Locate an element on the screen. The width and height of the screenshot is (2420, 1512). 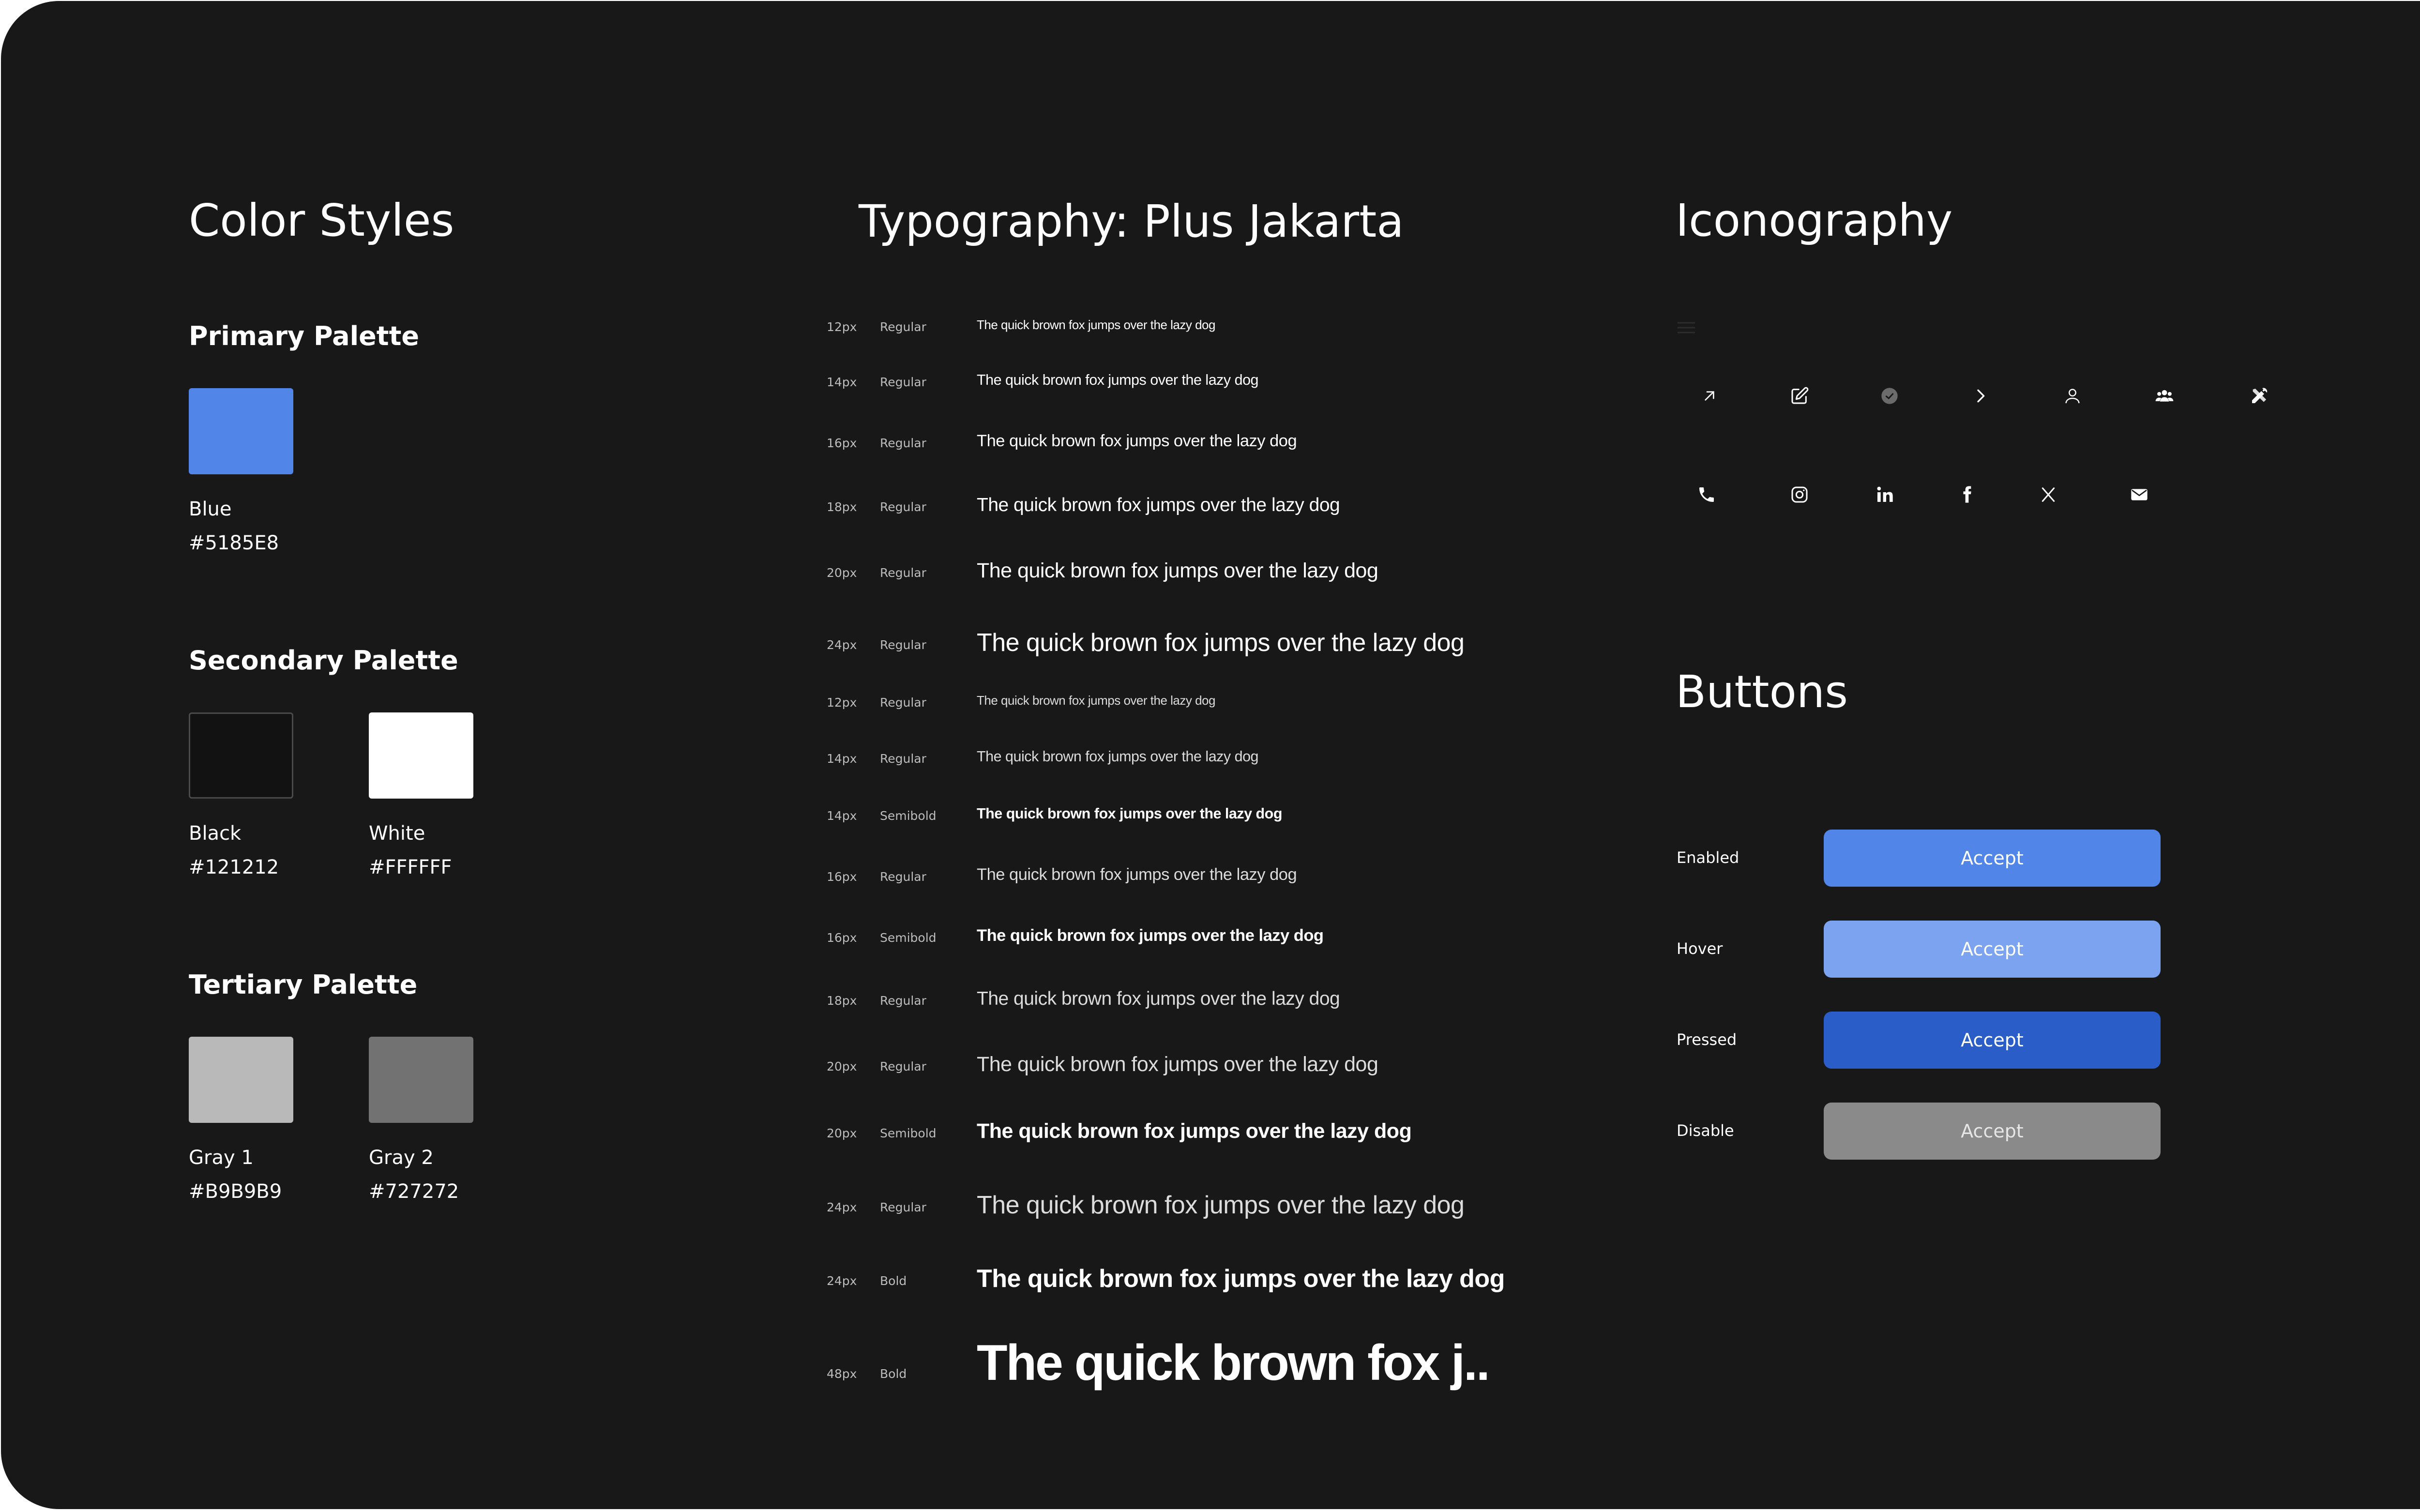
check-circle-icon is located at coordinates (1889, 395).